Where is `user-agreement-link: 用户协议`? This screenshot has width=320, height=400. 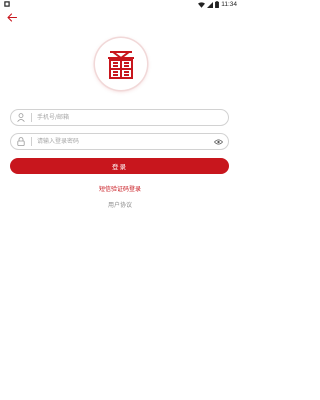
user-agreement-link: 用户协议 is located at coordinates (120, 204).